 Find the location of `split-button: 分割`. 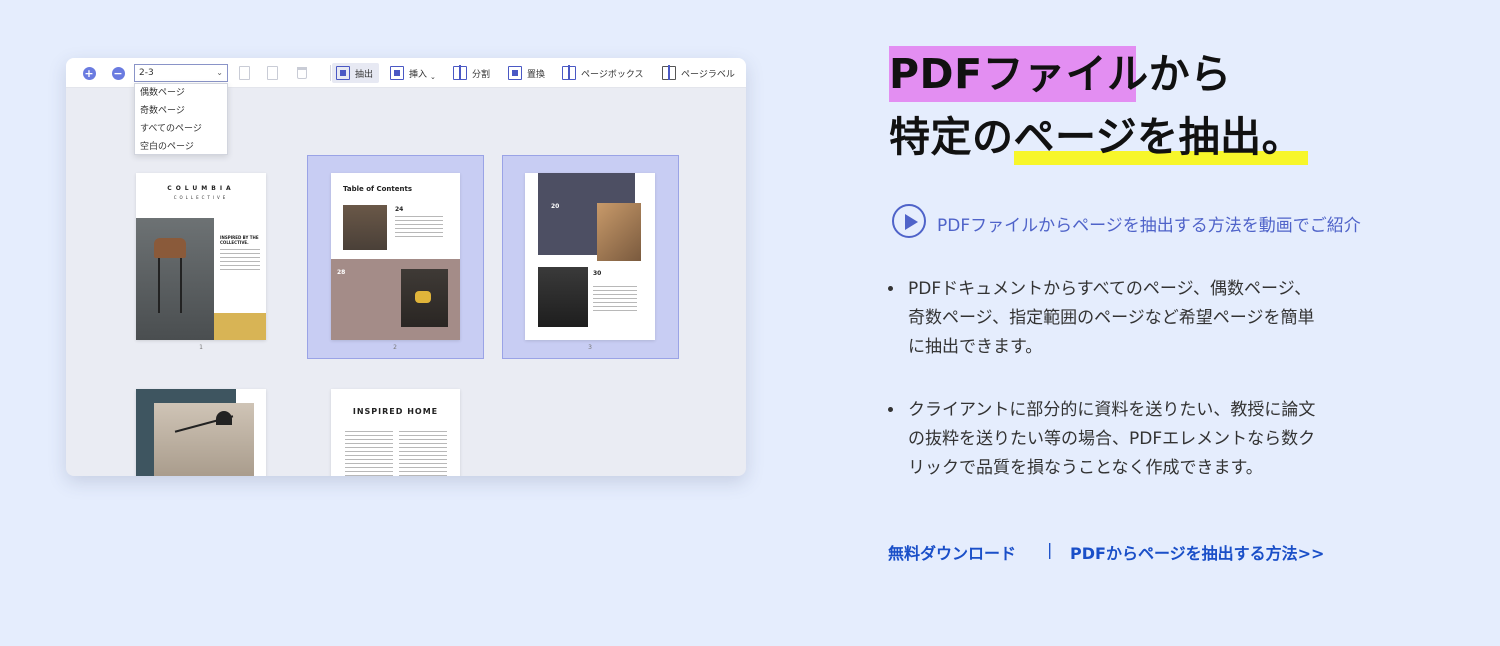

split-button: 分割 is located at coordinates (471, 73).